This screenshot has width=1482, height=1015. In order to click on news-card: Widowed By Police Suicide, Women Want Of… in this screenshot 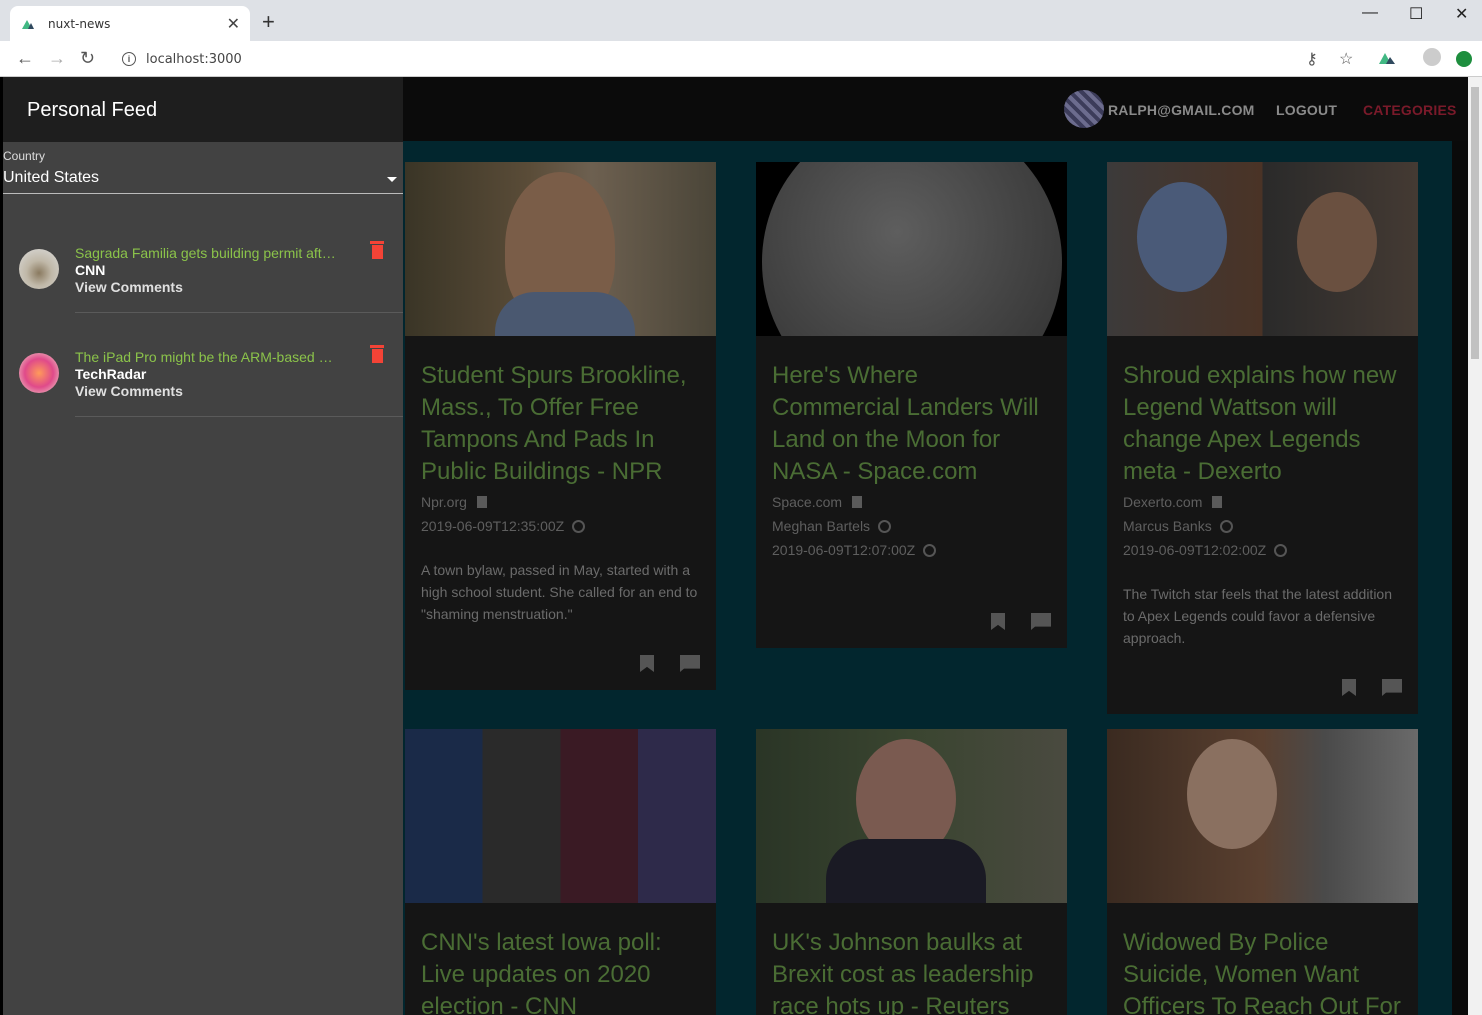, I will do `click(1262, 872)`.